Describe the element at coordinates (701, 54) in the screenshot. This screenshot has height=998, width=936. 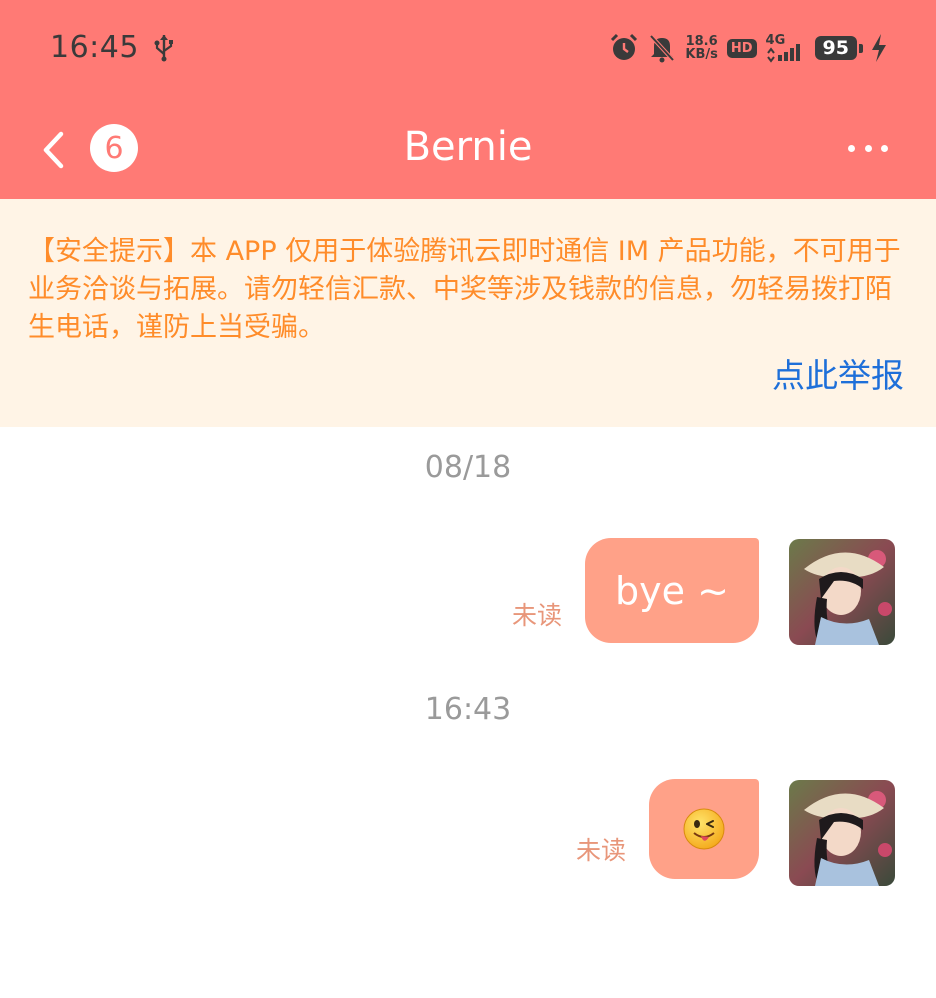
I see `network-speed-unit: KB/s` at that location.